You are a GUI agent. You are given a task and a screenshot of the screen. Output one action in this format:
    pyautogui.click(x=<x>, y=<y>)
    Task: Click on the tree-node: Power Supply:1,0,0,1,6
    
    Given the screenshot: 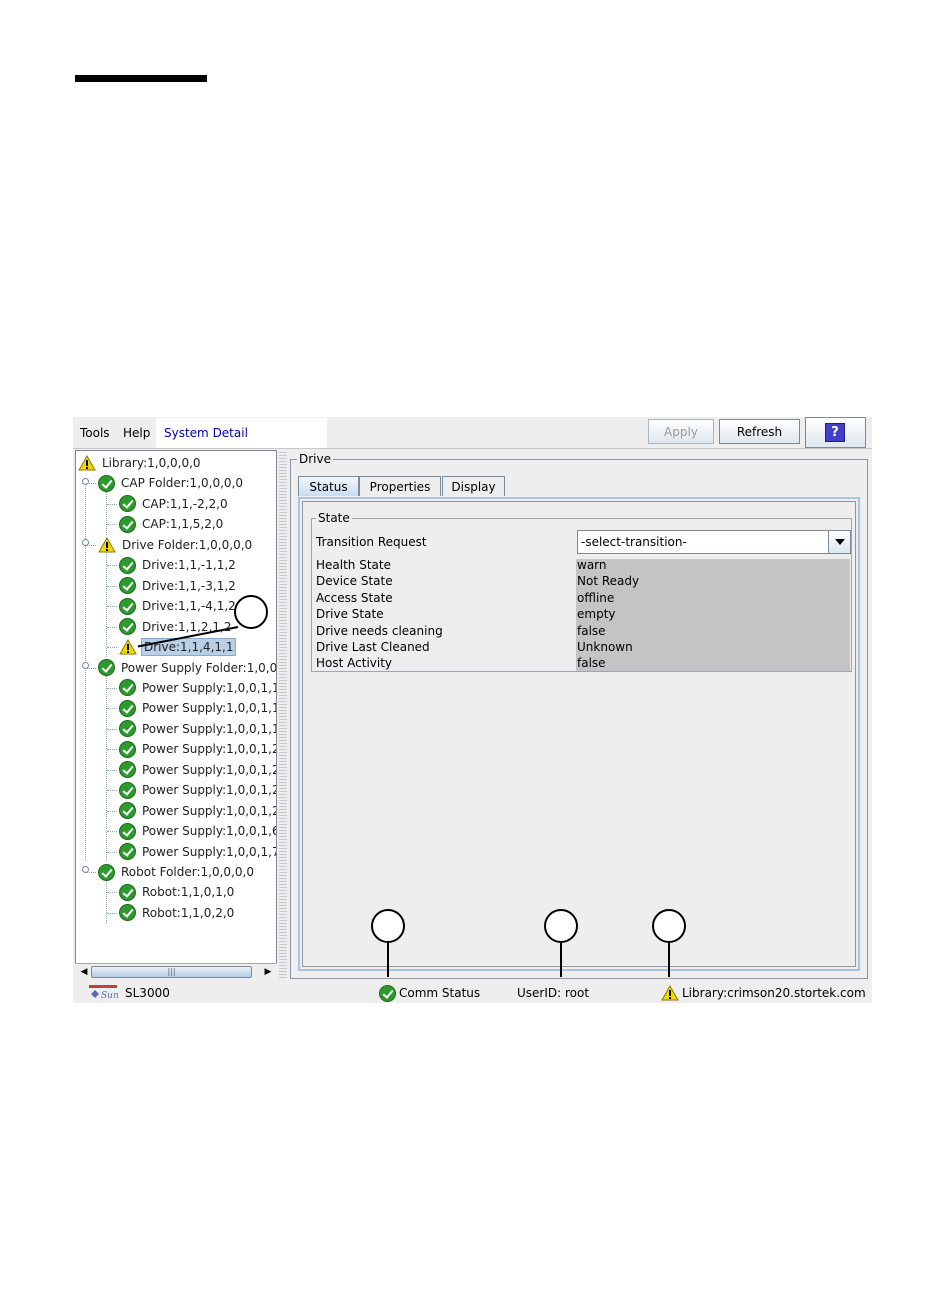 What is the action you would take?
    pyautogui.click(x=192, y=831)
    